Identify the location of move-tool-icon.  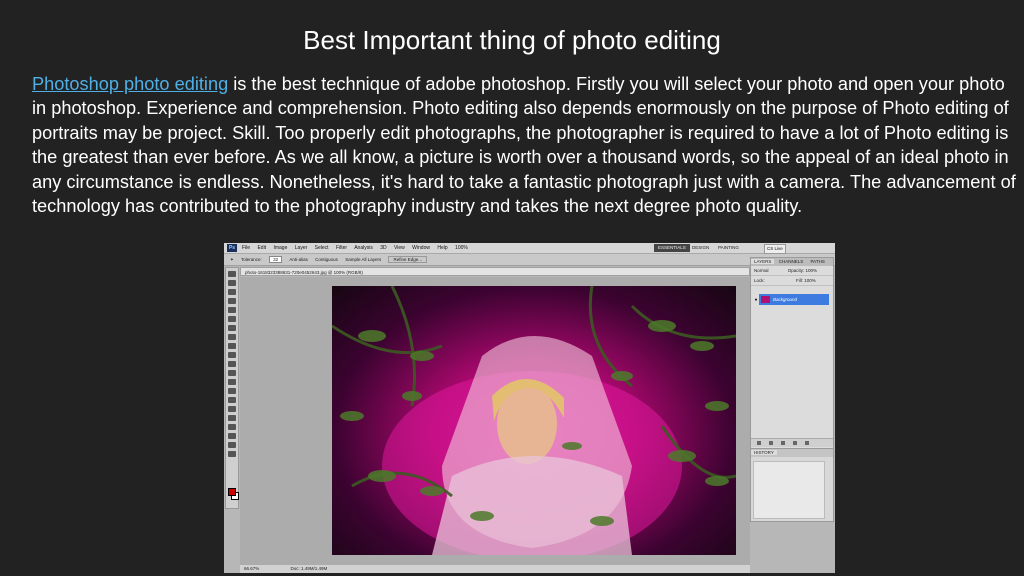
(232, 274).